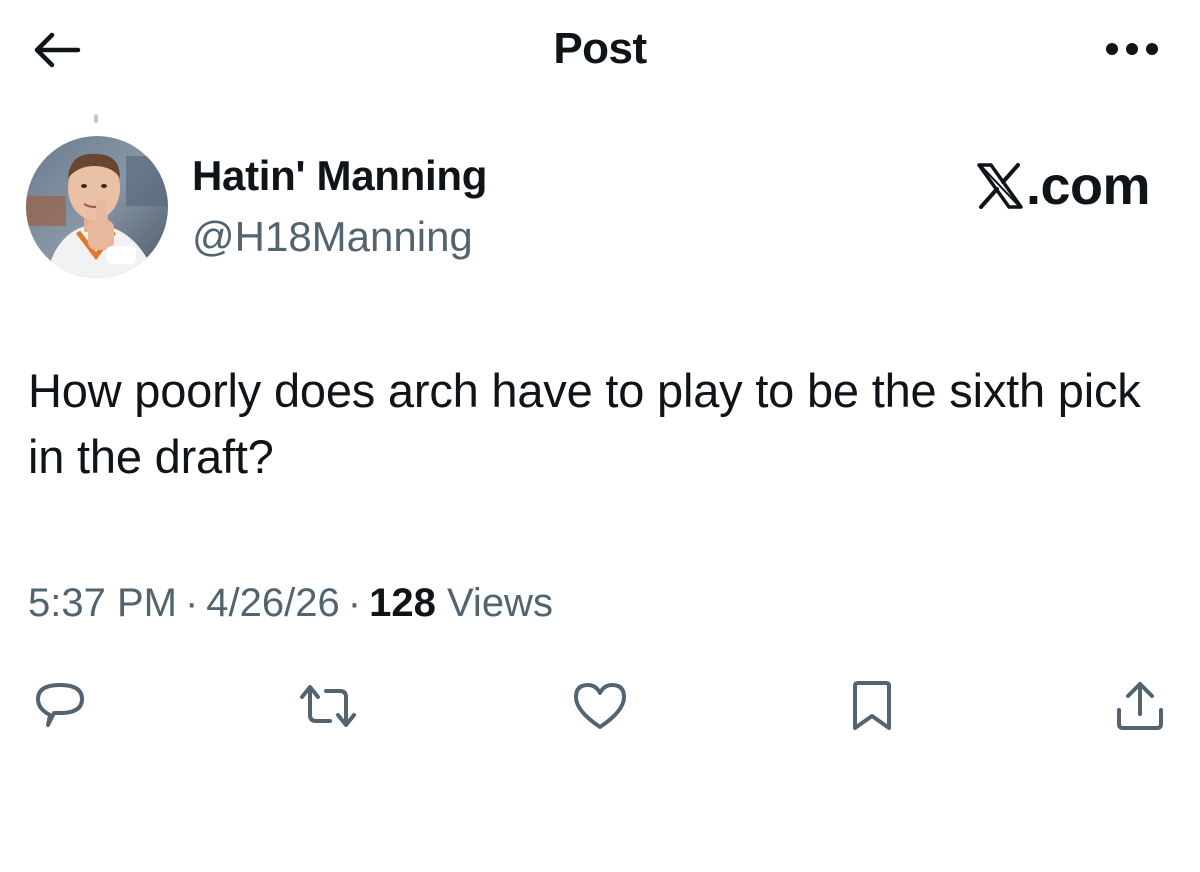 This screenshot has height=872, width=1200. What do you see at coordinates (1000, 186) in the screenshot?
I see `x-logo-icon` at bounding box center [1000, 186].